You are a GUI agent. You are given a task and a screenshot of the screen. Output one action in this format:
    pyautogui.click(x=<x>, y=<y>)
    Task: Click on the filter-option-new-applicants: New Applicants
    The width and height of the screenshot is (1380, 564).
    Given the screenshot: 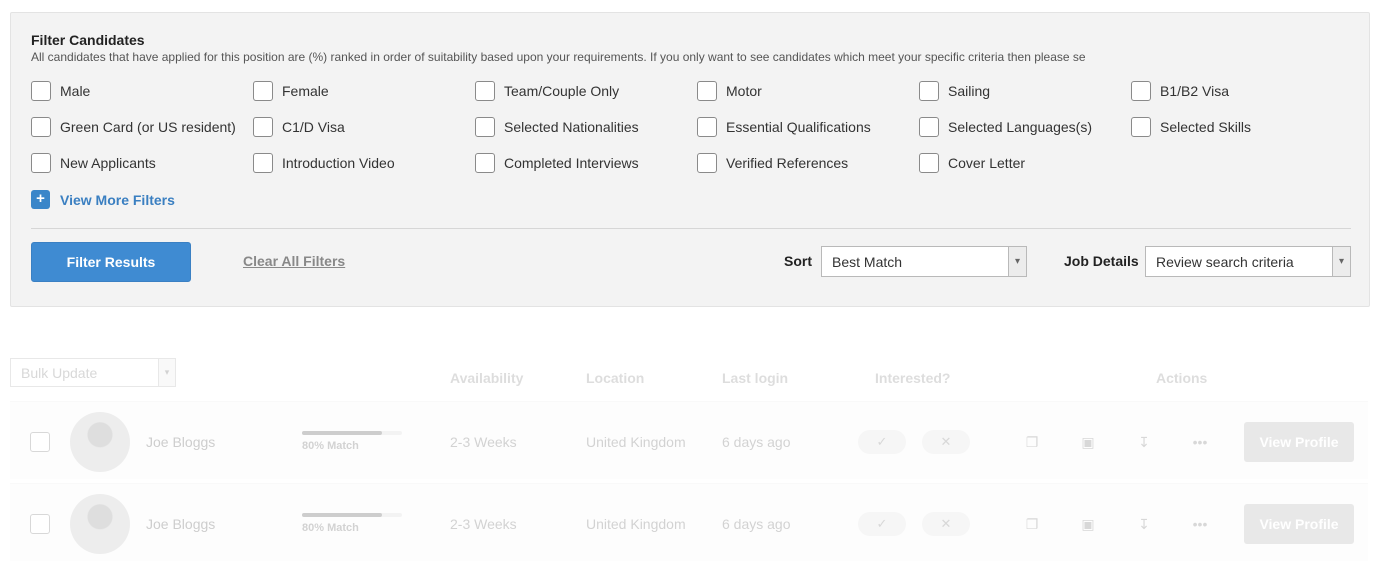 What is the action you would take?
    pyautogui.click(x=93, y=163)
    